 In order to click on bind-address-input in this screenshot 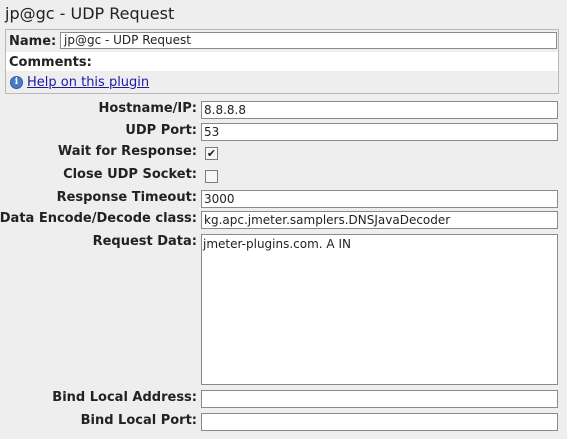, I will do `click(379, 399)`.